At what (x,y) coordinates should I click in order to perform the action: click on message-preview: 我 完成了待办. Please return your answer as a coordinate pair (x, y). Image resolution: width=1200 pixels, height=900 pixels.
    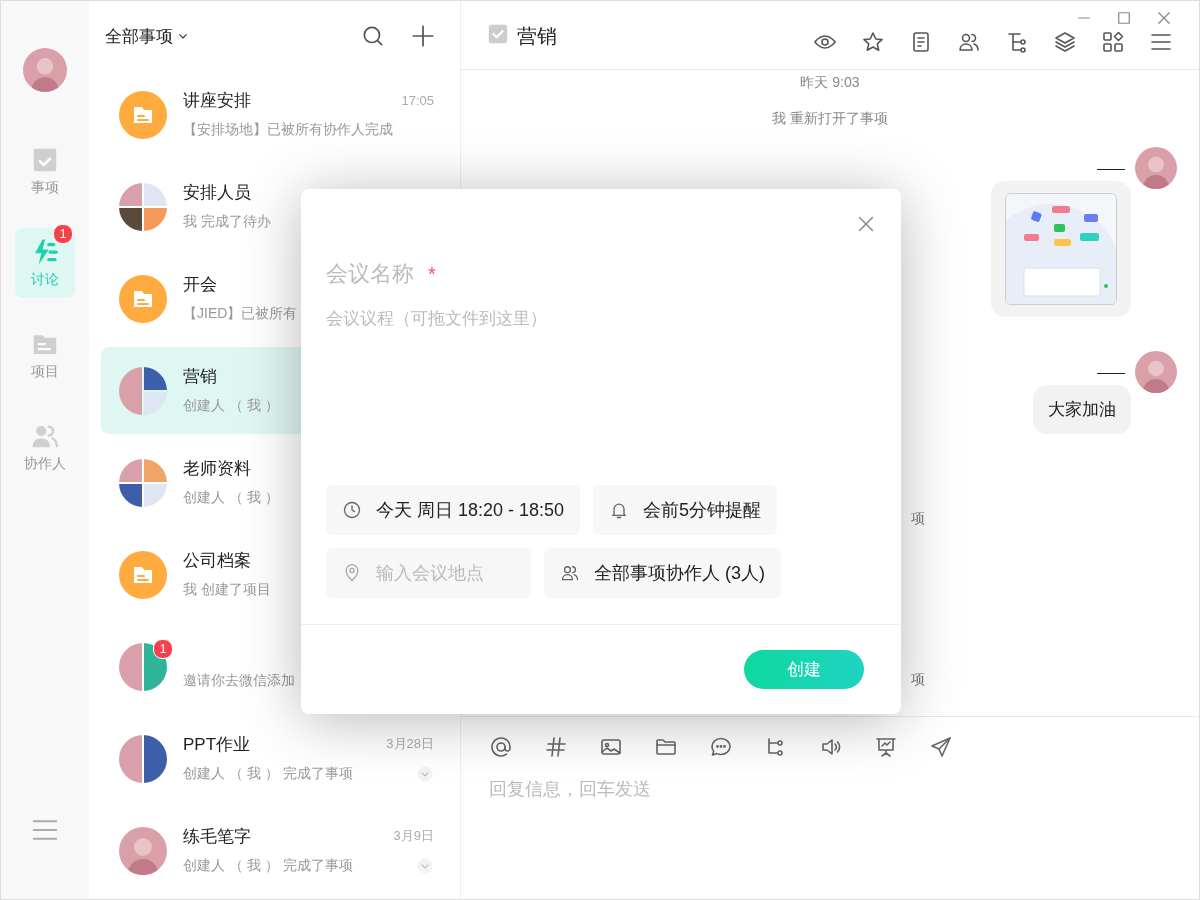
    Looking at the image, I should click on (227, 222).